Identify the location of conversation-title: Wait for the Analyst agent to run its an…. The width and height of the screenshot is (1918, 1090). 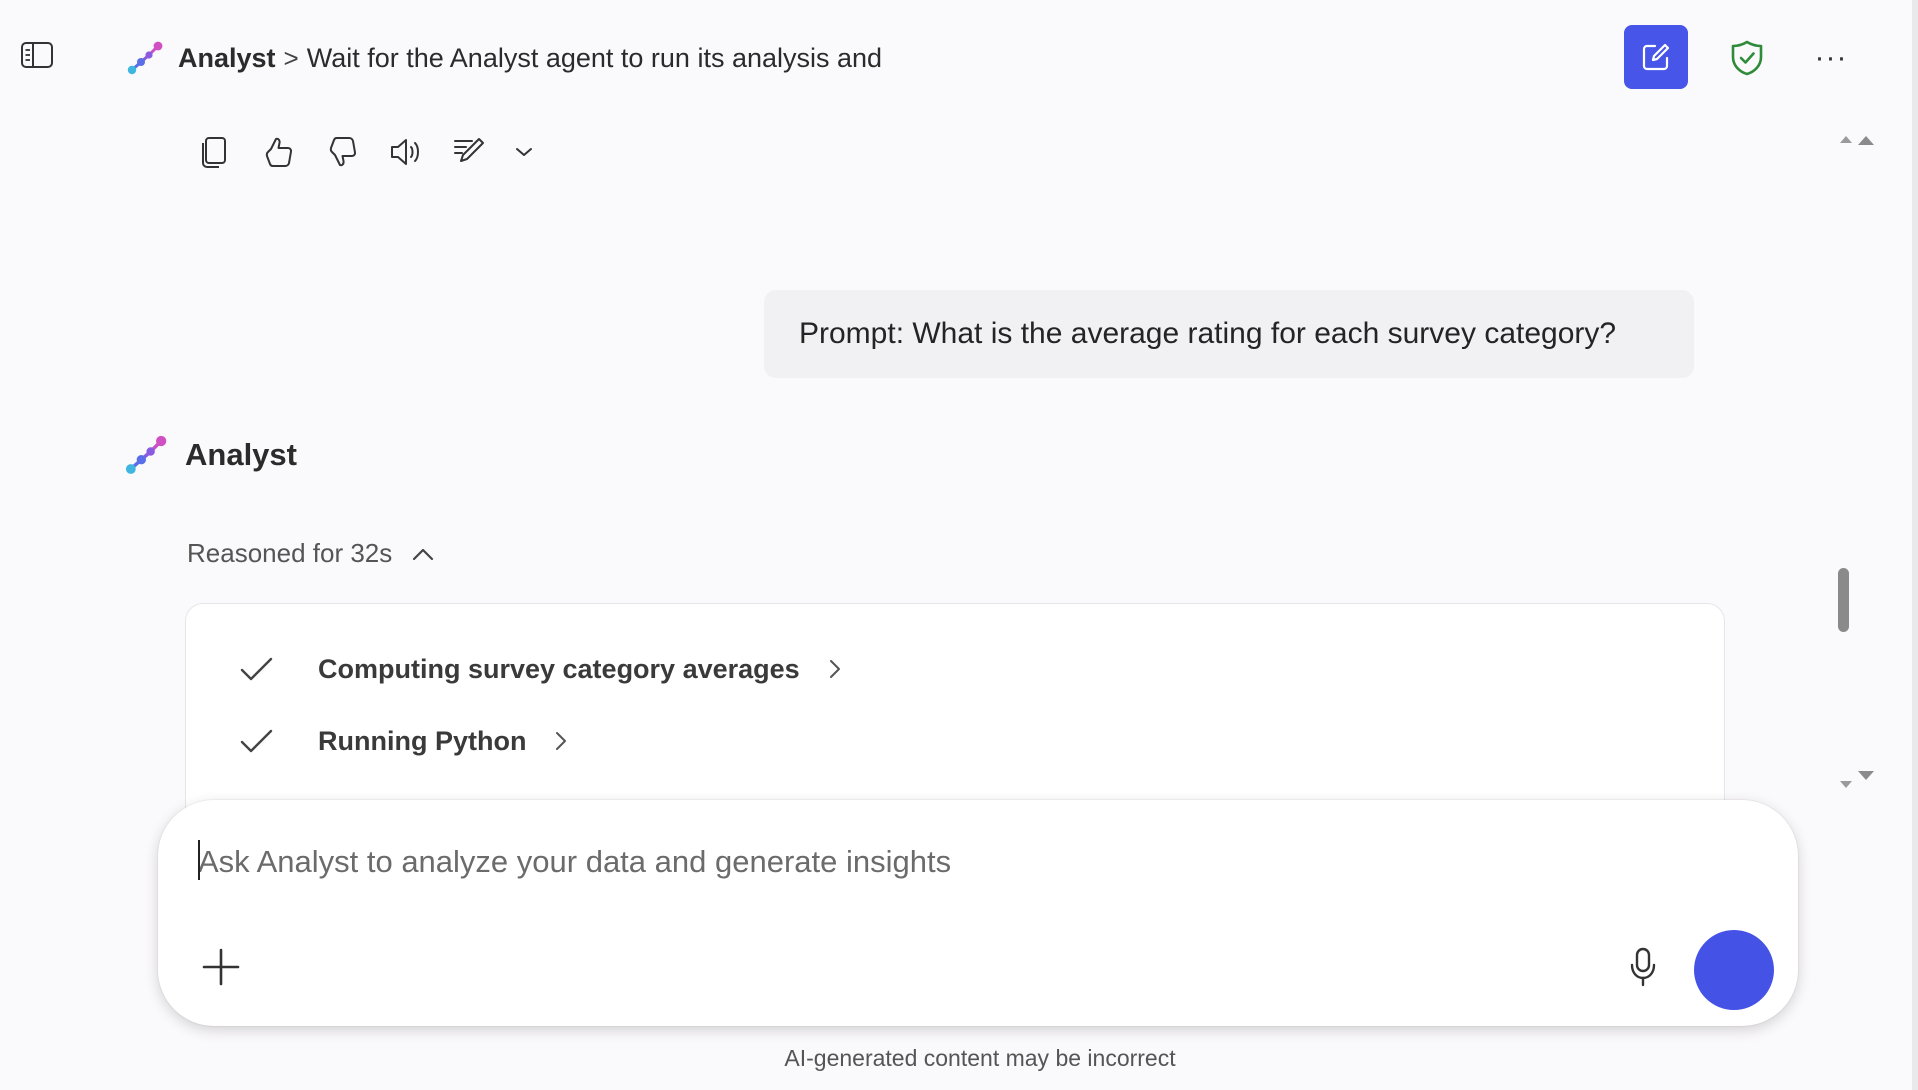
(594, 57).